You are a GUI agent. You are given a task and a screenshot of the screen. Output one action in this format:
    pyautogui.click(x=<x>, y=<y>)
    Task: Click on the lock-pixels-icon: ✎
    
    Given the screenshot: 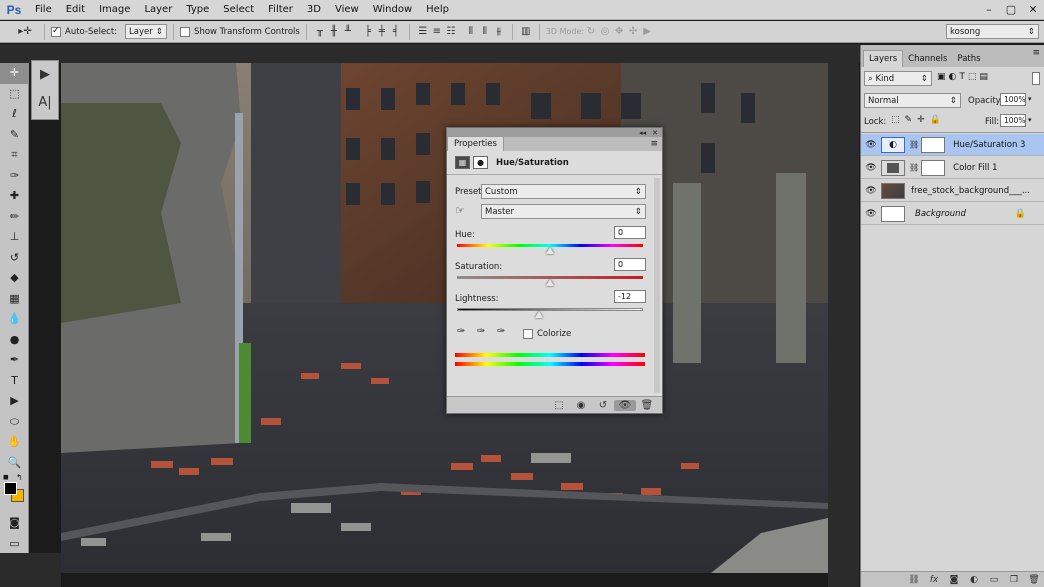 What is the action you would take?
    pyautogui.click(x=909, y=120)
    